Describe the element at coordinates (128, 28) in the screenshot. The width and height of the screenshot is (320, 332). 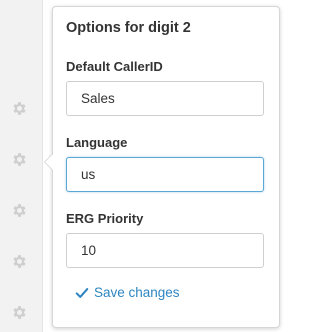
I see `popover-title: Options for digit 2` at that location.